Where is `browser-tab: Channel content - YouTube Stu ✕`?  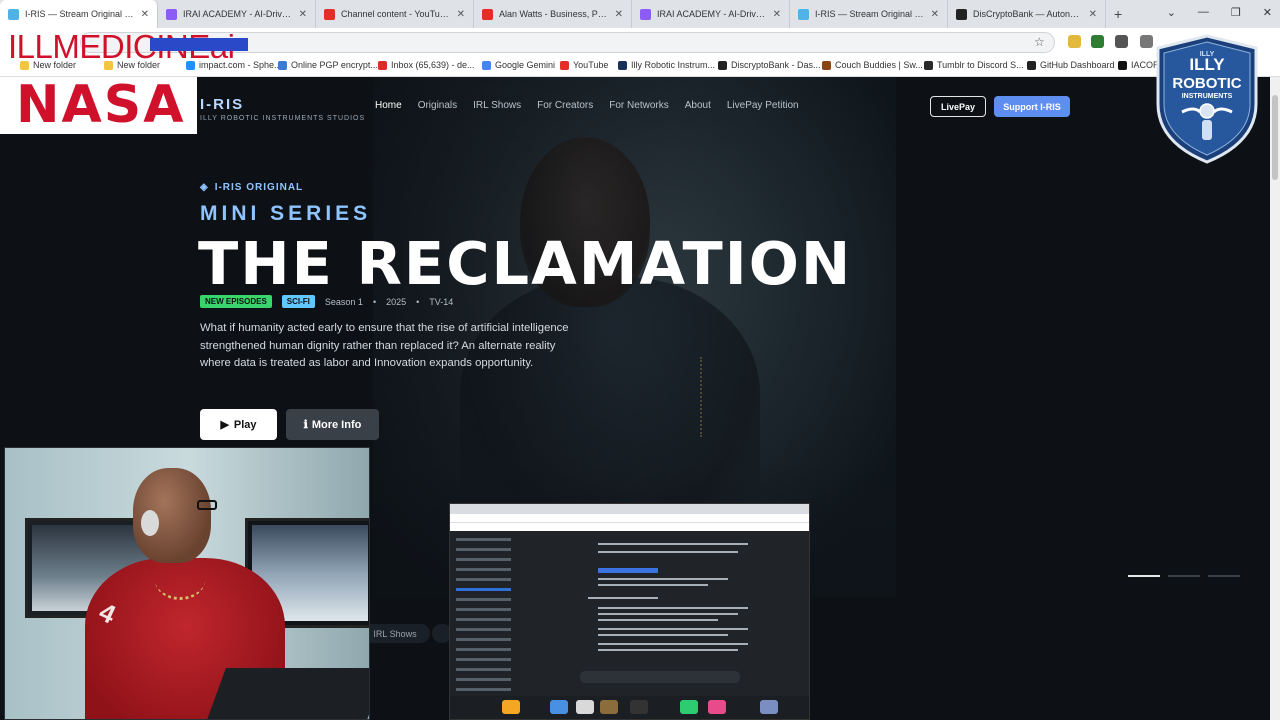 browser-tab: Channel content - YouTube Stu ✕ is located at coordinates (395, 14).